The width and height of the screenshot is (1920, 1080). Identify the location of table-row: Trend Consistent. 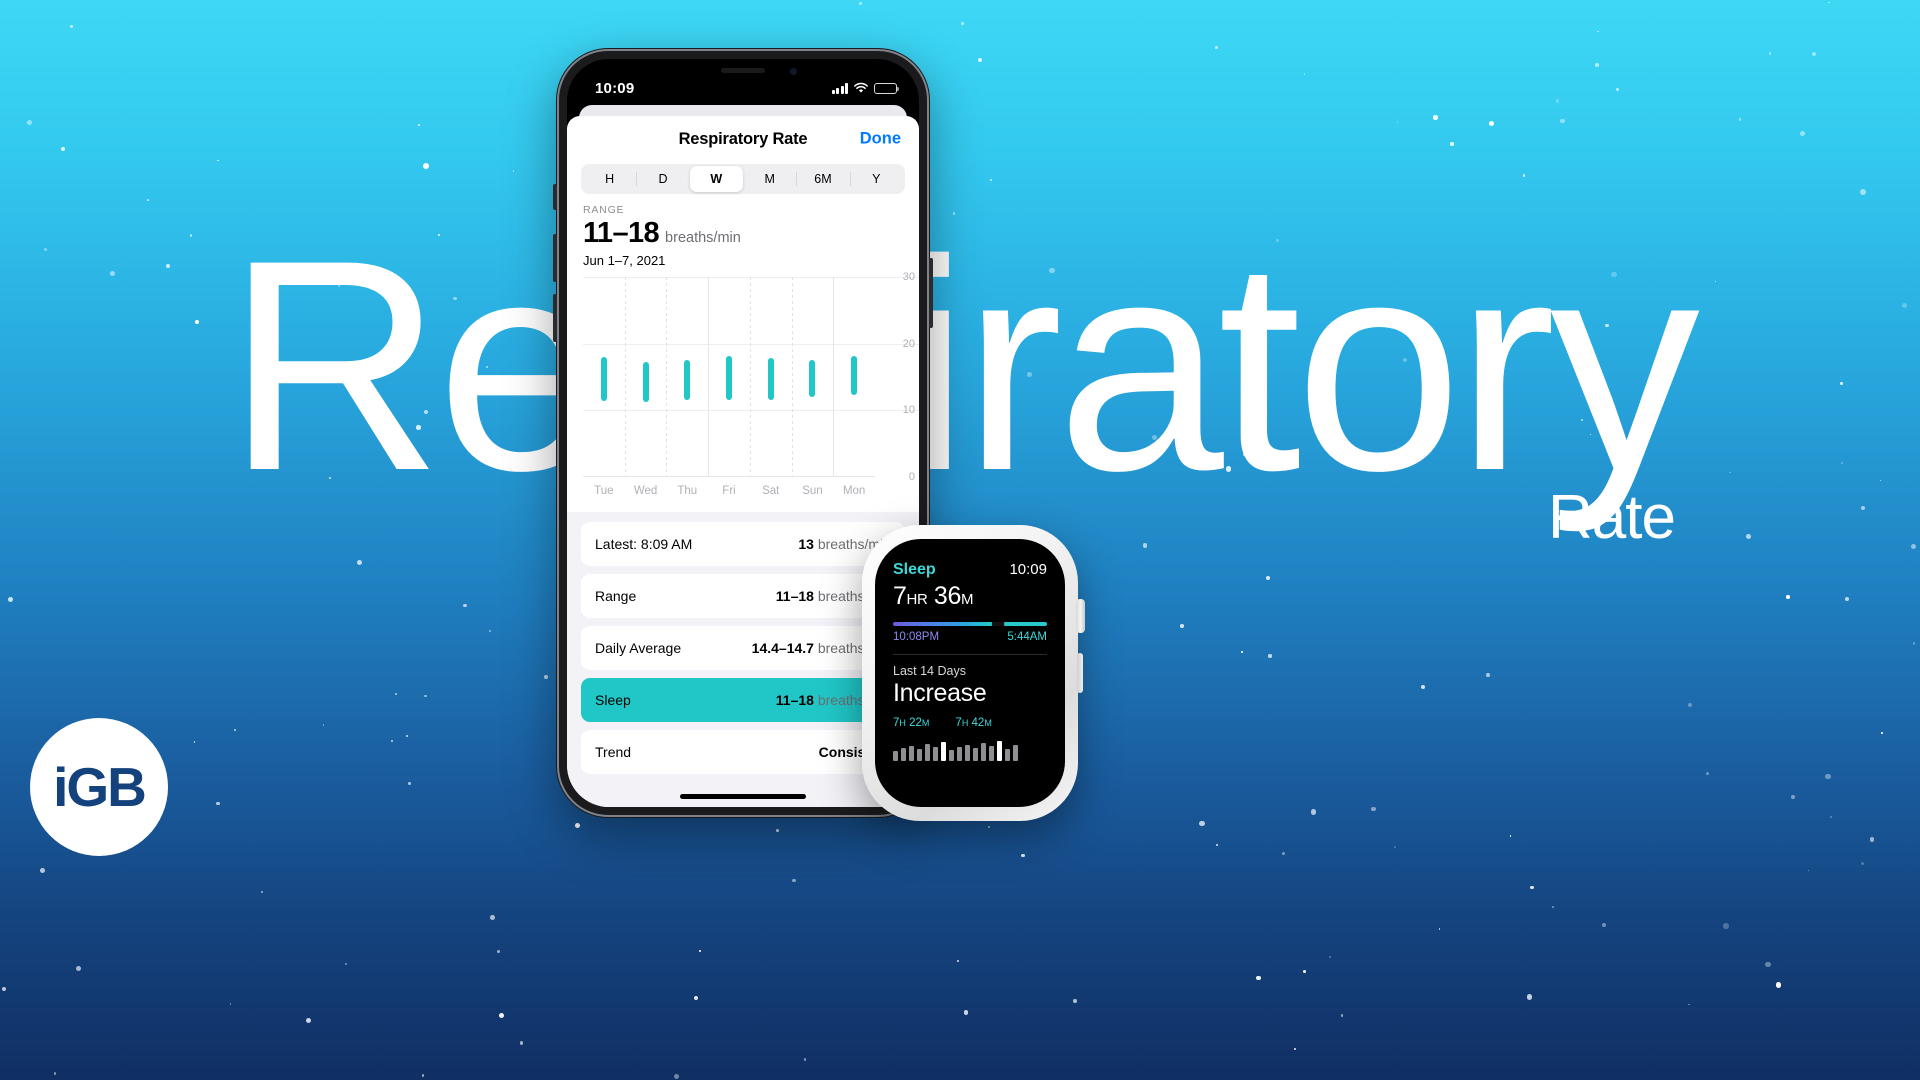
(743, 752).